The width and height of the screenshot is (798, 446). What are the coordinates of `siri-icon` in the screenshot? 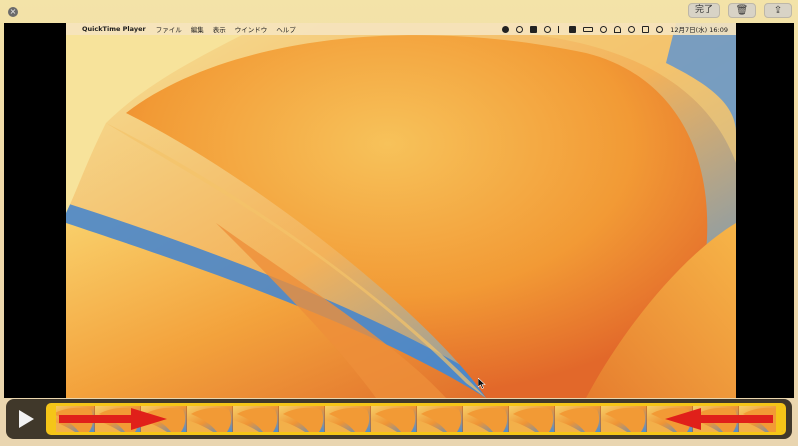 It's located at (660, 29).